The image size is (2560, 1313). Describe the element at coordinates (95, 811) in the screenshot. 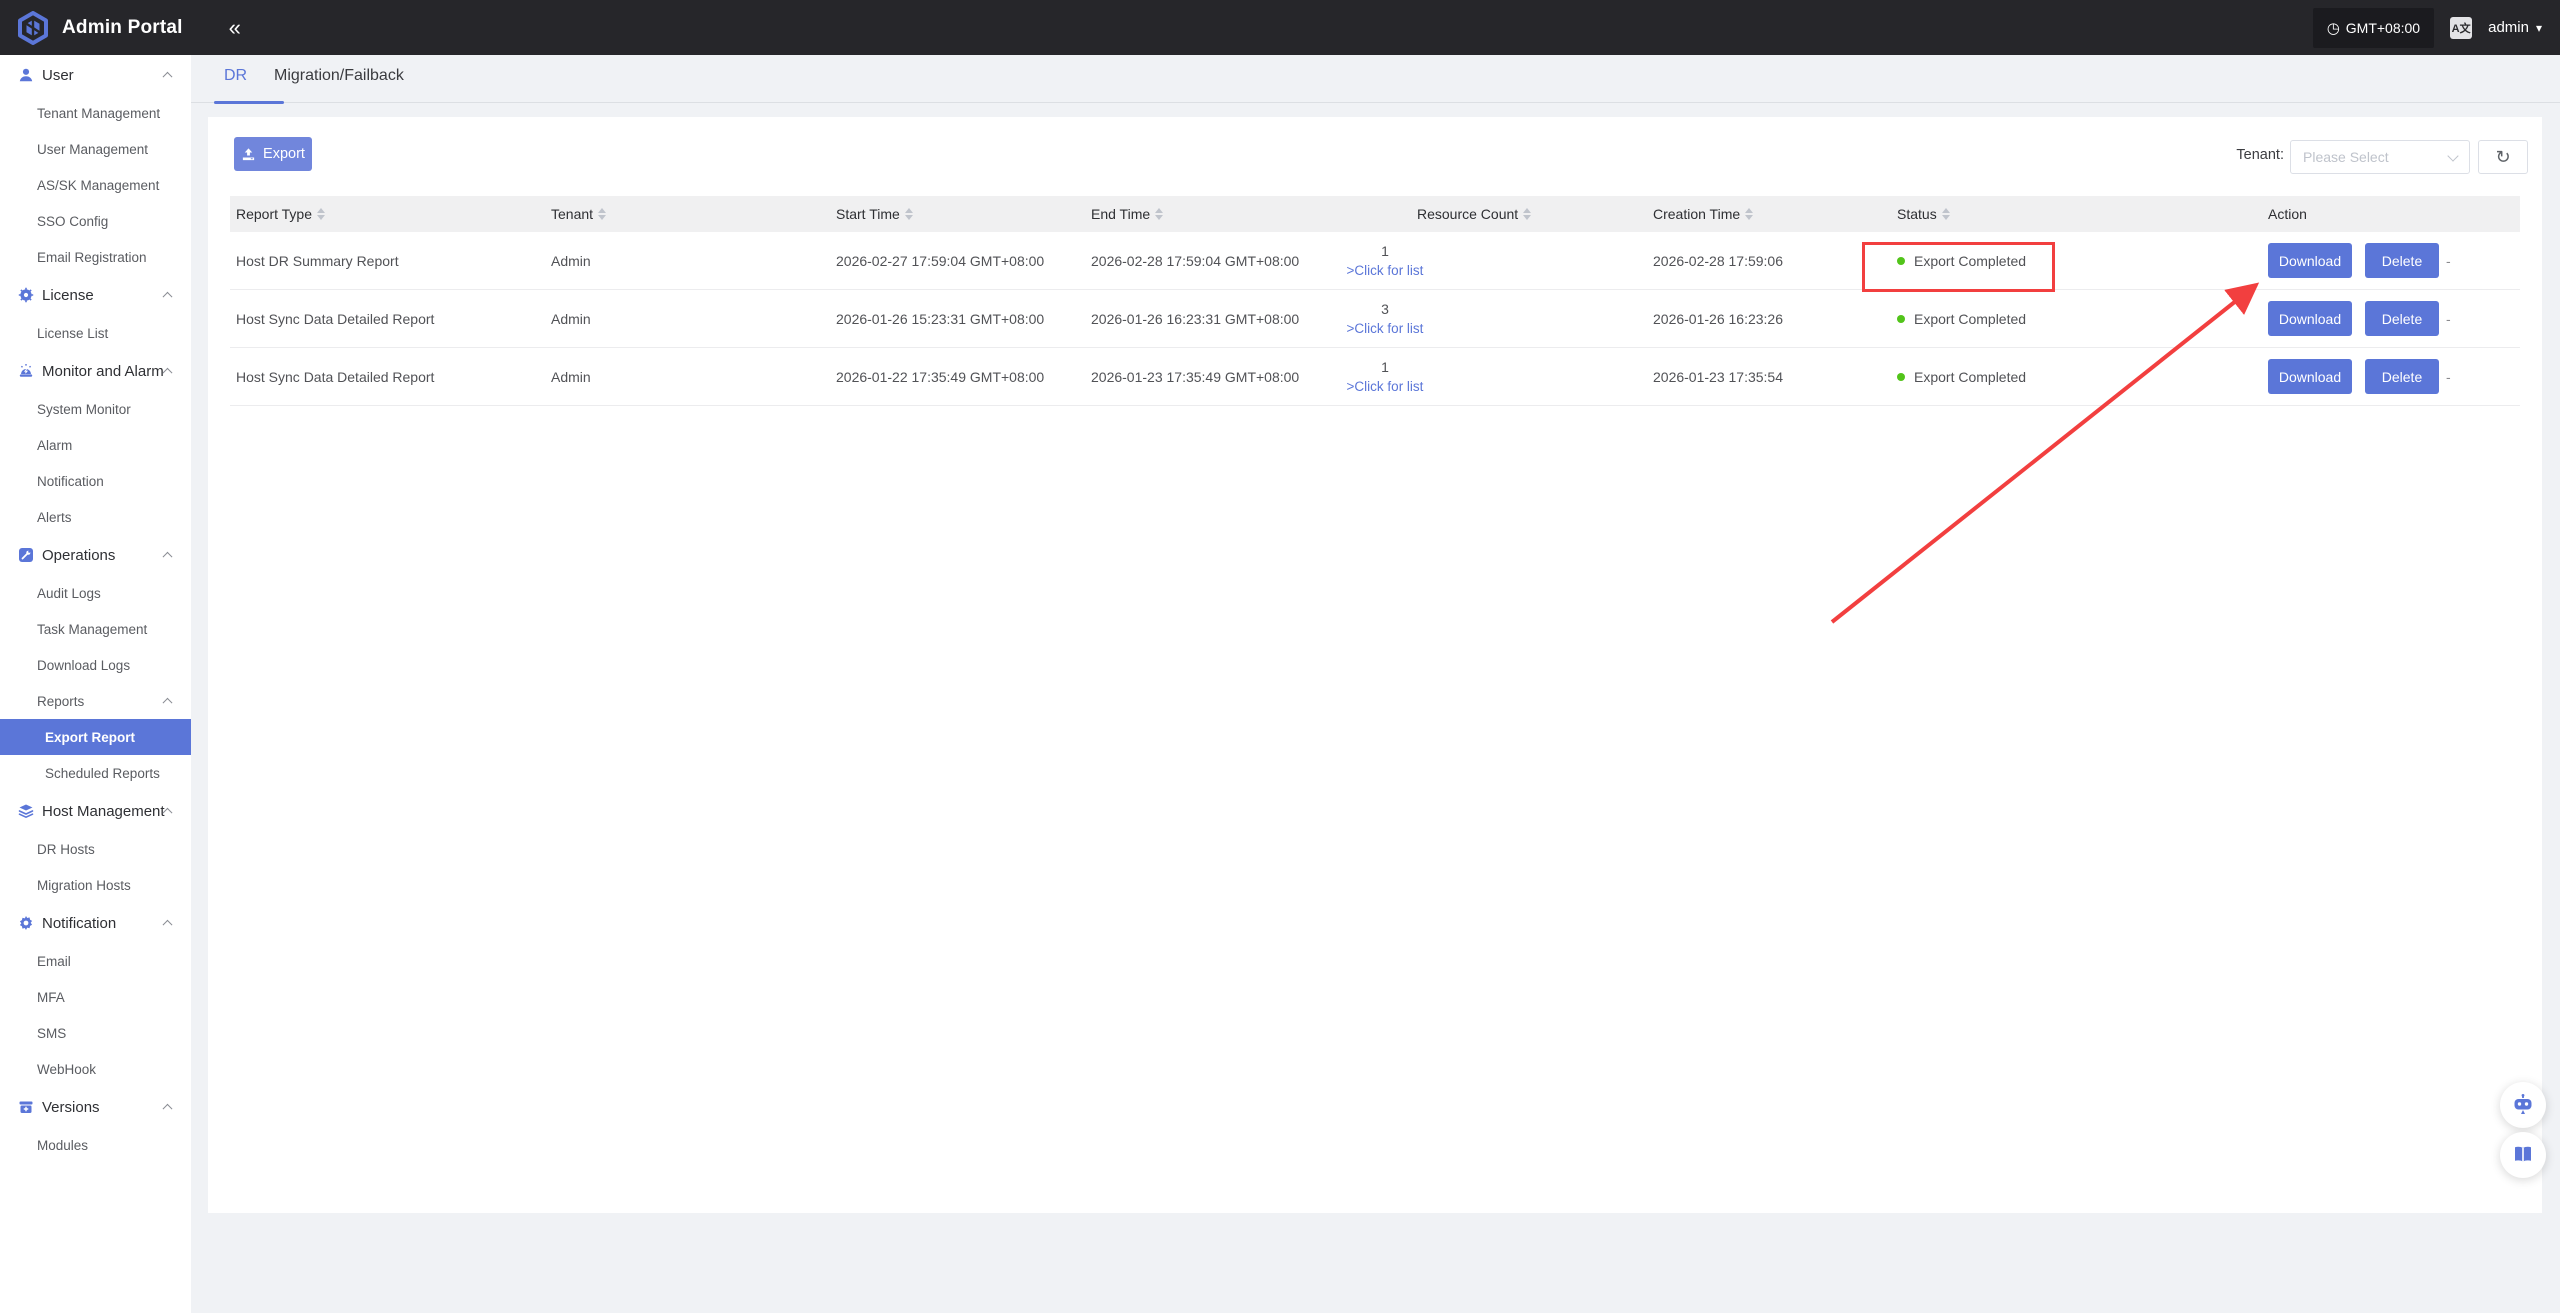

I see `sidebar-section-host-management: Host Management` at that location.